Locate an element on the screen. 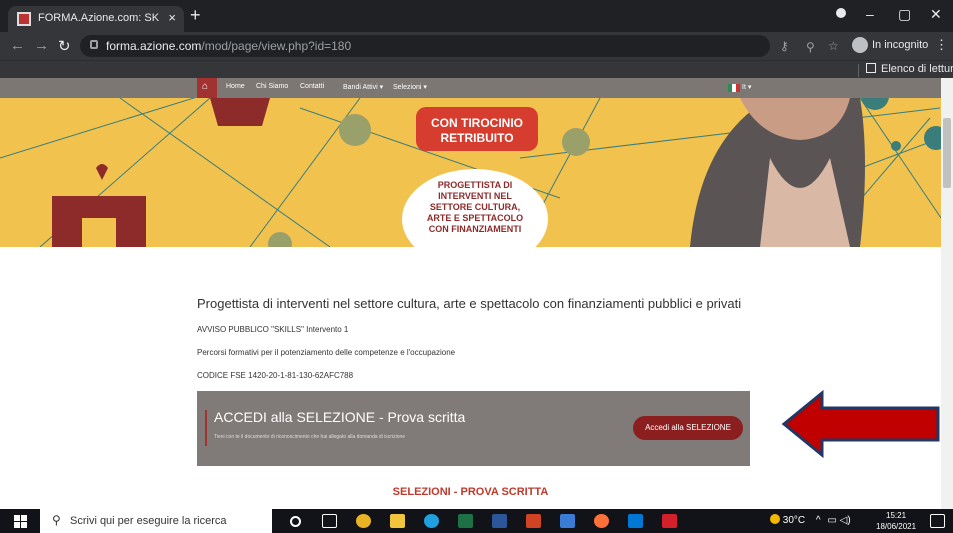  scrollbar-thumb is located at coordinates (947, 153).